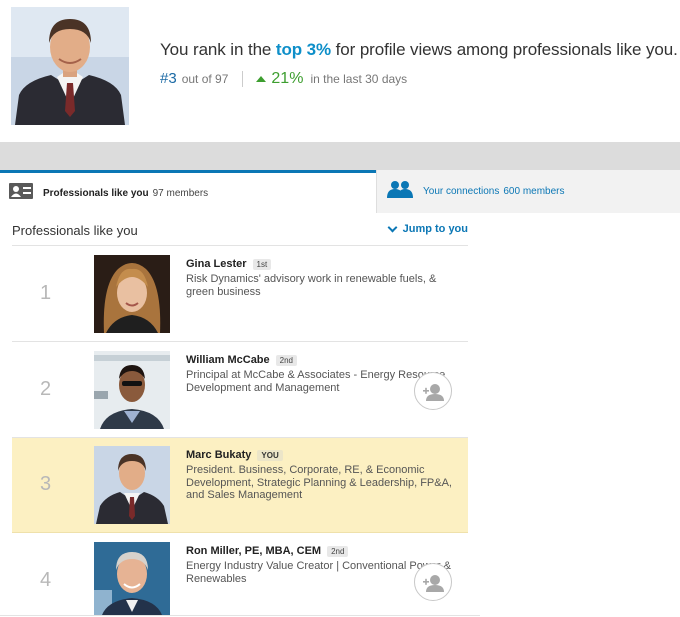  Describe the element at coordinates (419, 79) in the screenshot. I see `rank-stats: #3 out of 97 21% in the last 30 days` at that location.